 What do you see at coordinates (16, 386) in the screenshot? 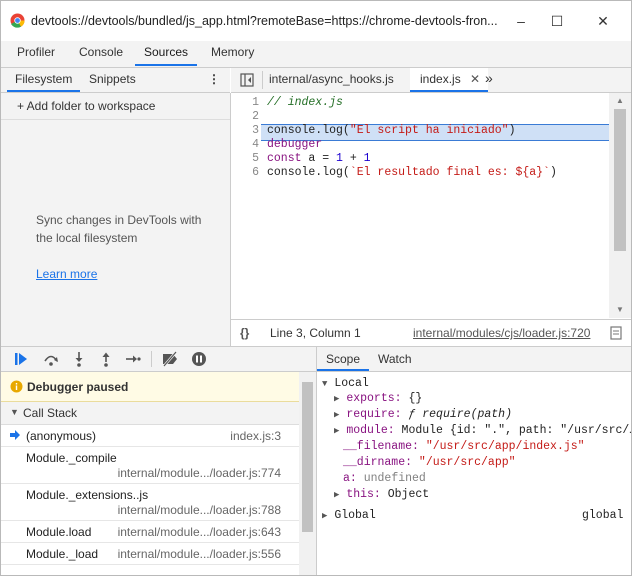
I see `info-icon` at bounding box center [16, 386].